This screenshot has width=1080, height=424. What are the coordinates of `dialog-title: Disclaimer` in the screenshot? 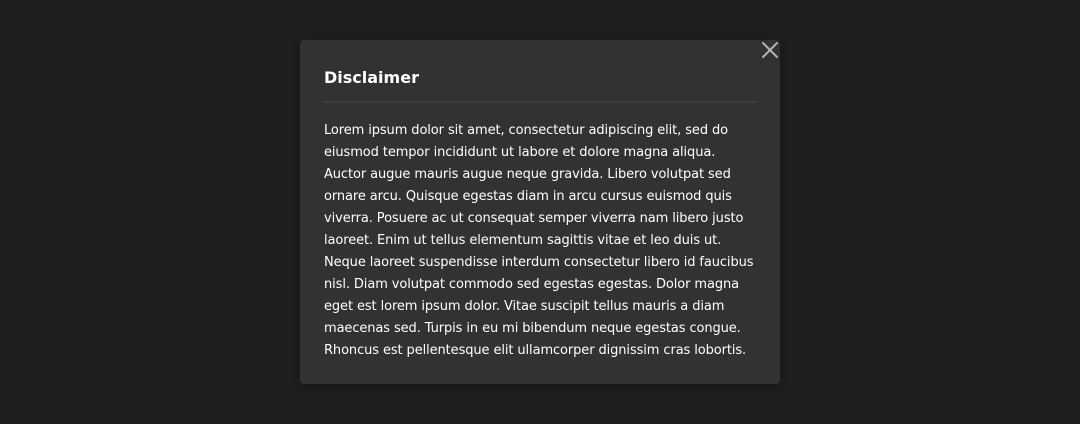 It's located at (371, 77).